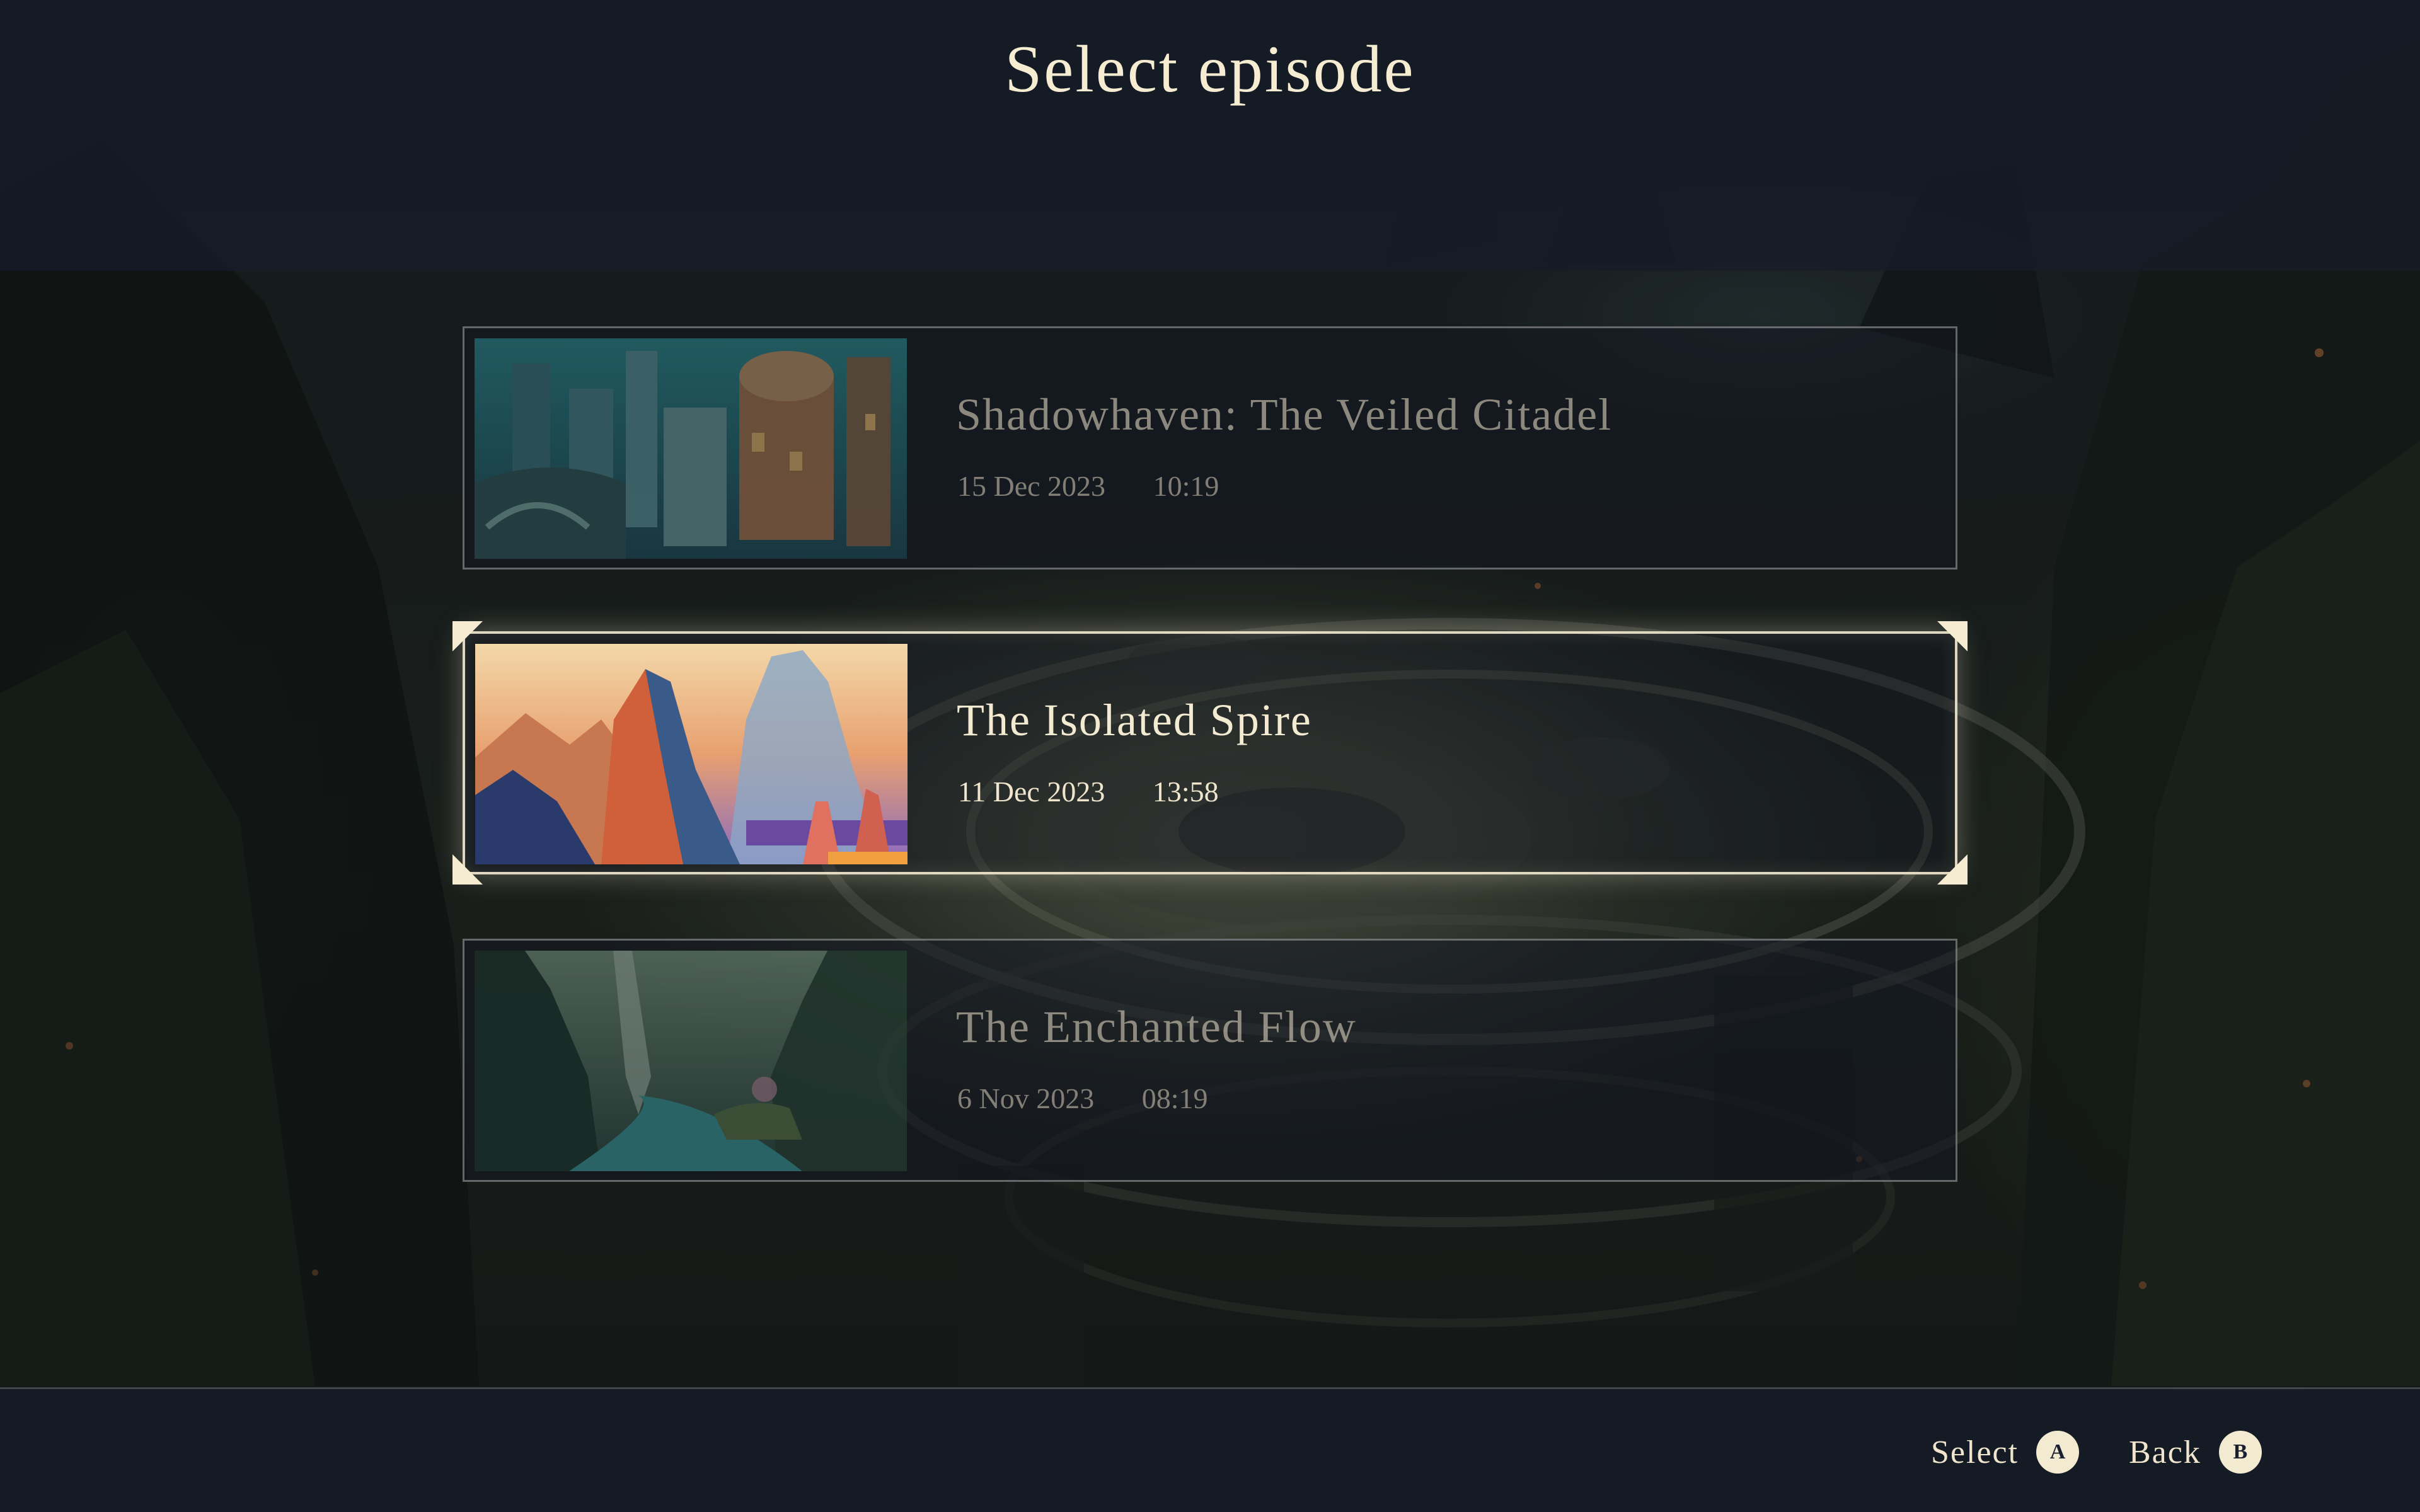 The image size is (2420, 1512). I want to click on citadel-city-thumbnail, so click(691, 448).